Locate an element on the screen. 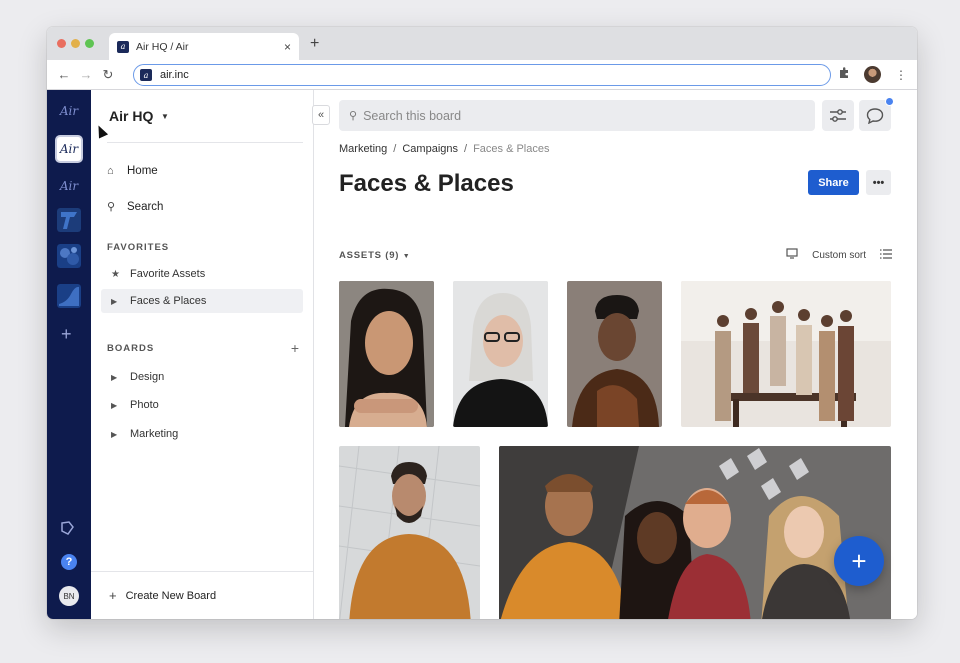  board-item-marketing: ▶ Marketing is located at coordinates (202, 434).